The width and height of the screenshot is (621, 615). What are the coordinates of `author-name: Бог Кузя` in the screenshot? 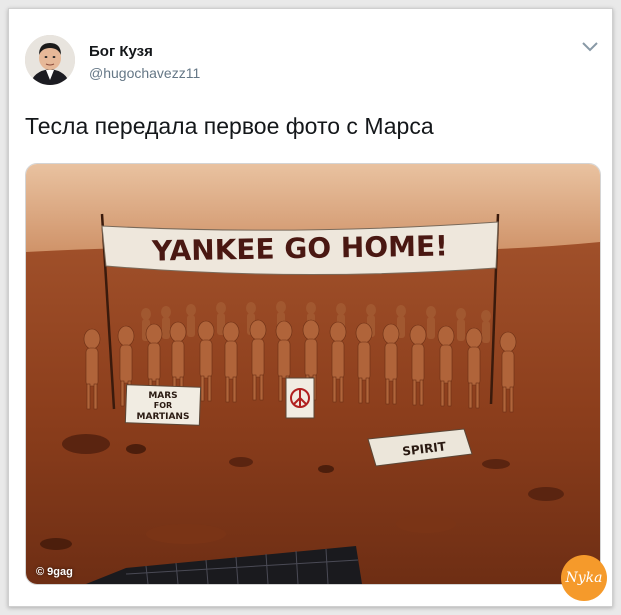 It's located at (121, 51).